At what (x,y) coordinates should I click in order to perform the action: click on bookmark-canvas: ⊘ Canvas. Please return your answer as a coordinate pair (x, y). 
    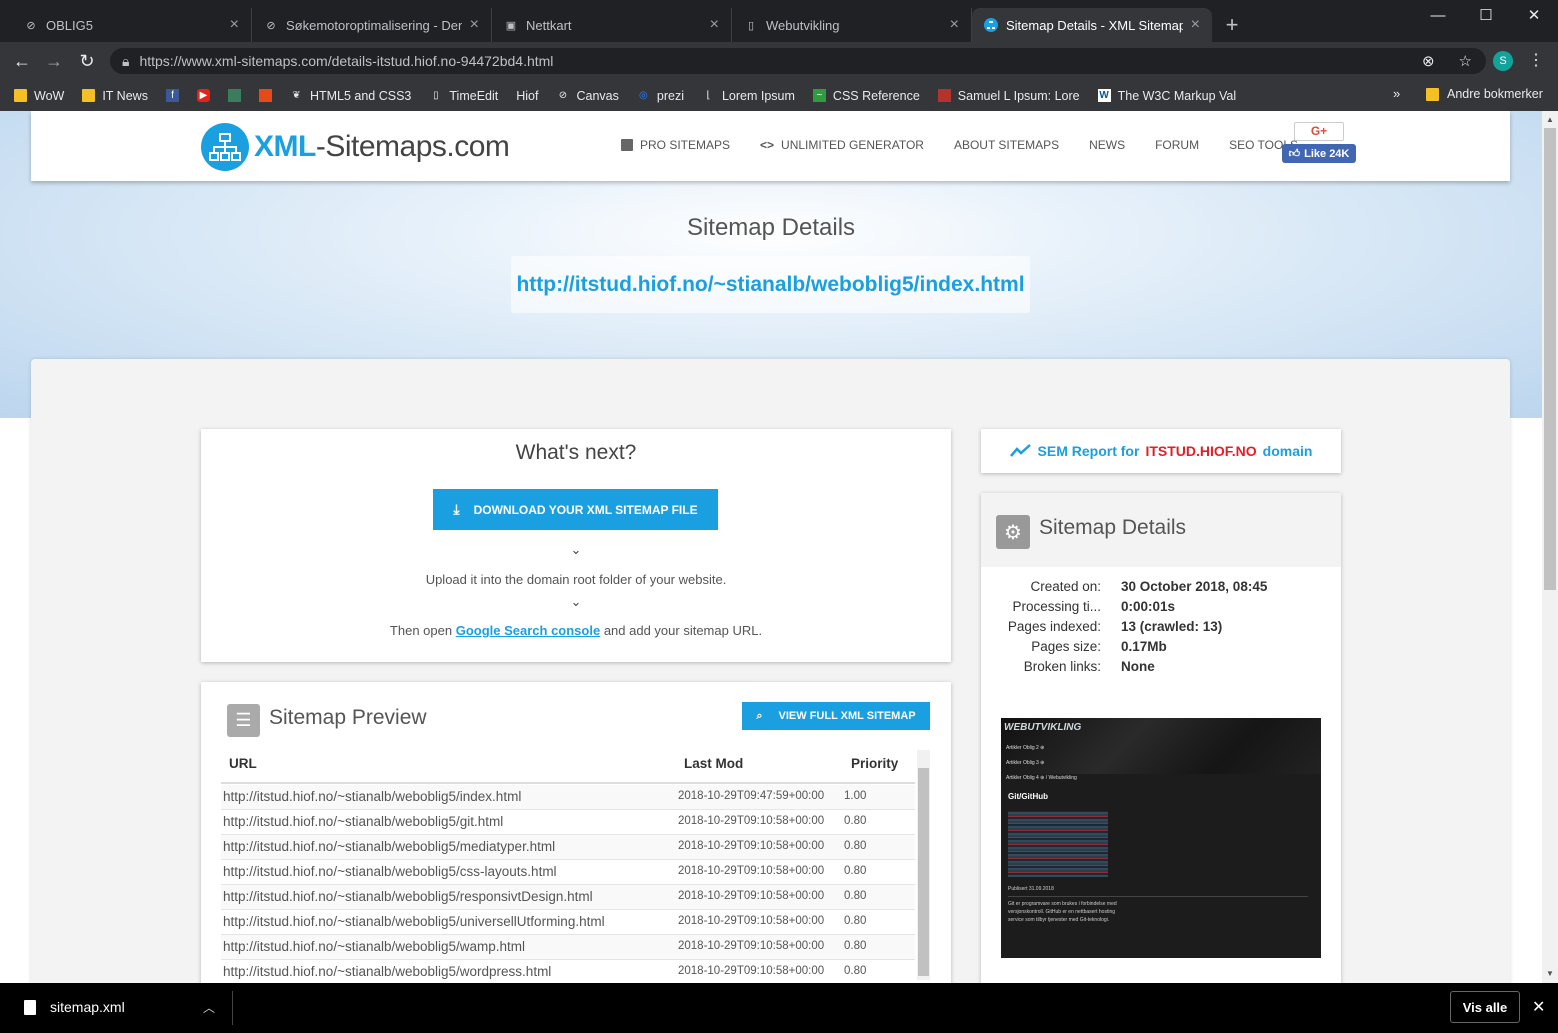
    Looking at the image, I should click on (587, 96).